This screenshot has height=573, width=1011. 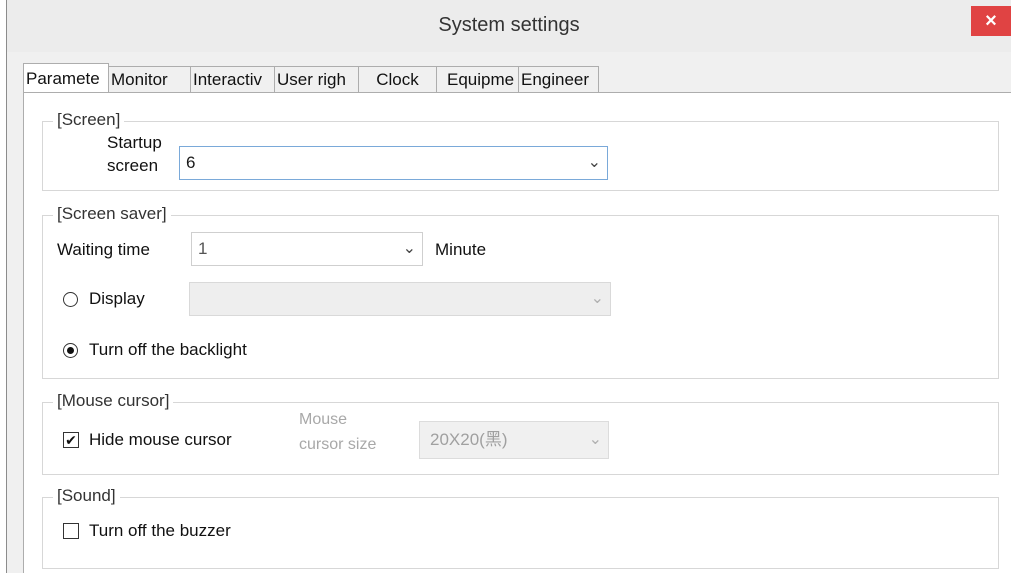 I want to click on backlight-label: Turn off the backlight, so click(x=168, y=349).